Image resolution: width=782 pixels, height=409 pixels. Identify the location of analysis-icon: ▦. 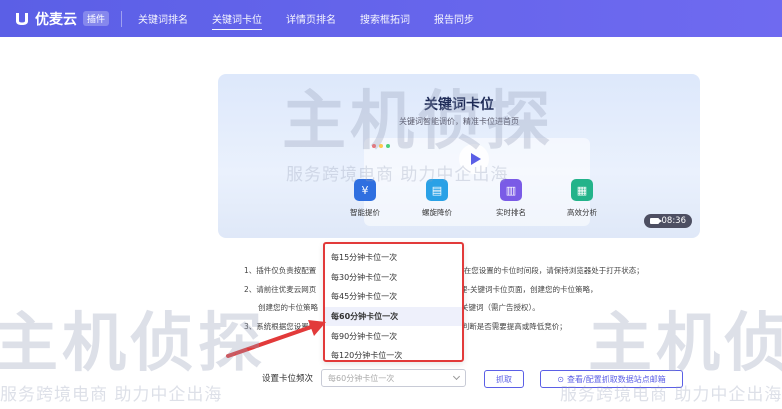
(582, 190).